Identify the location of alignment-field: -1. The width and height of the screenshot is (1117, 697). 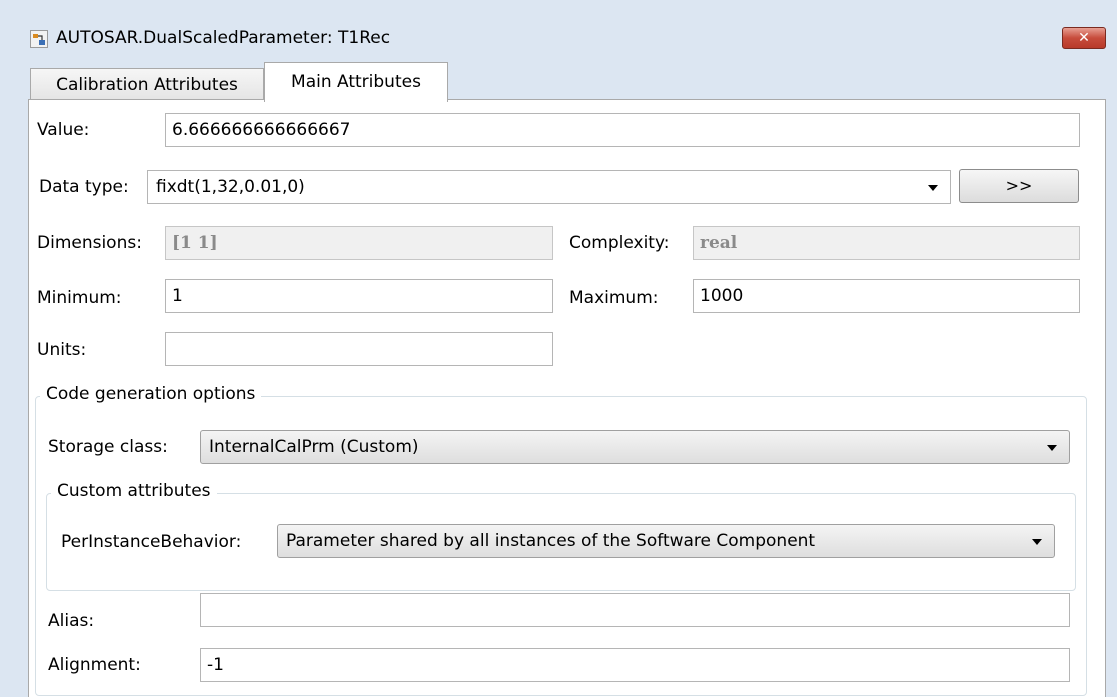
(635, 665).